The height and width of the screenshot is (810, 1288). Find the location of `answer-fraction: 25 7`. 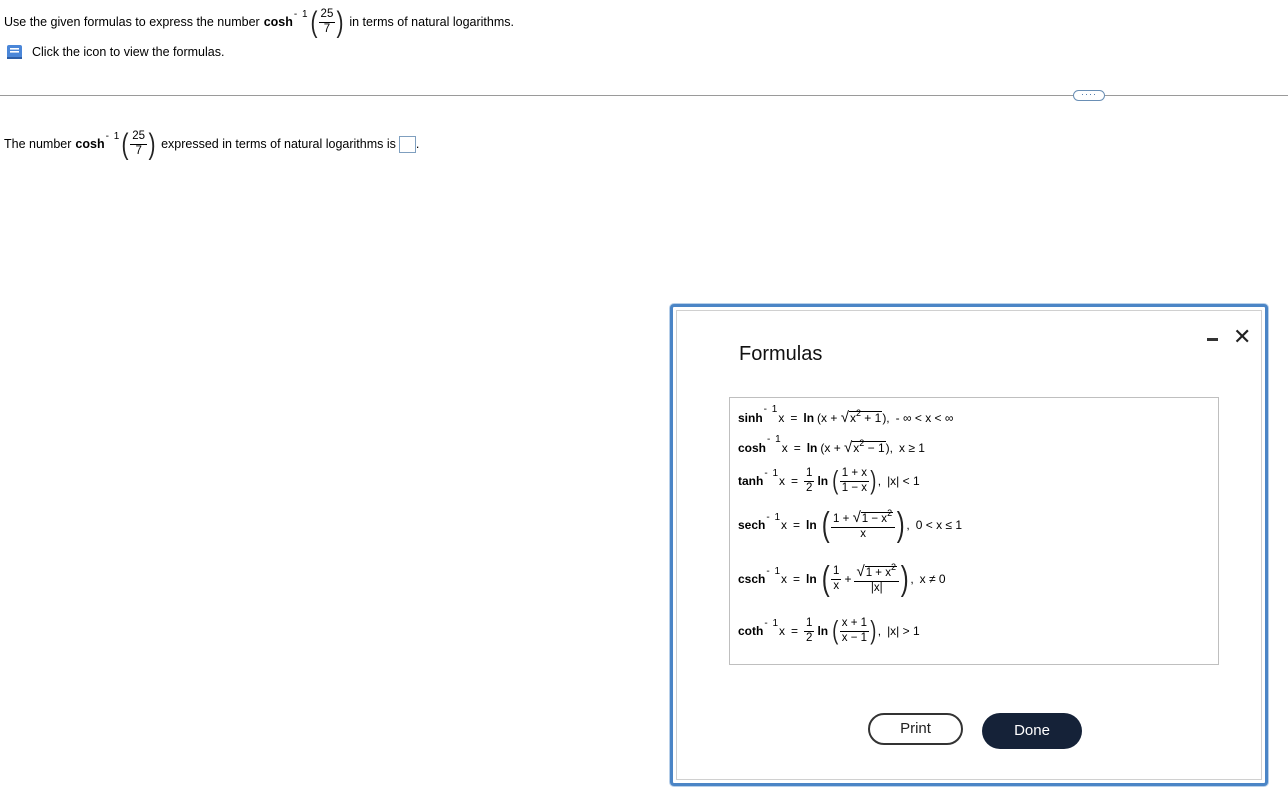

answer-fraction: 25 7 is located at coordinates (139, 143).